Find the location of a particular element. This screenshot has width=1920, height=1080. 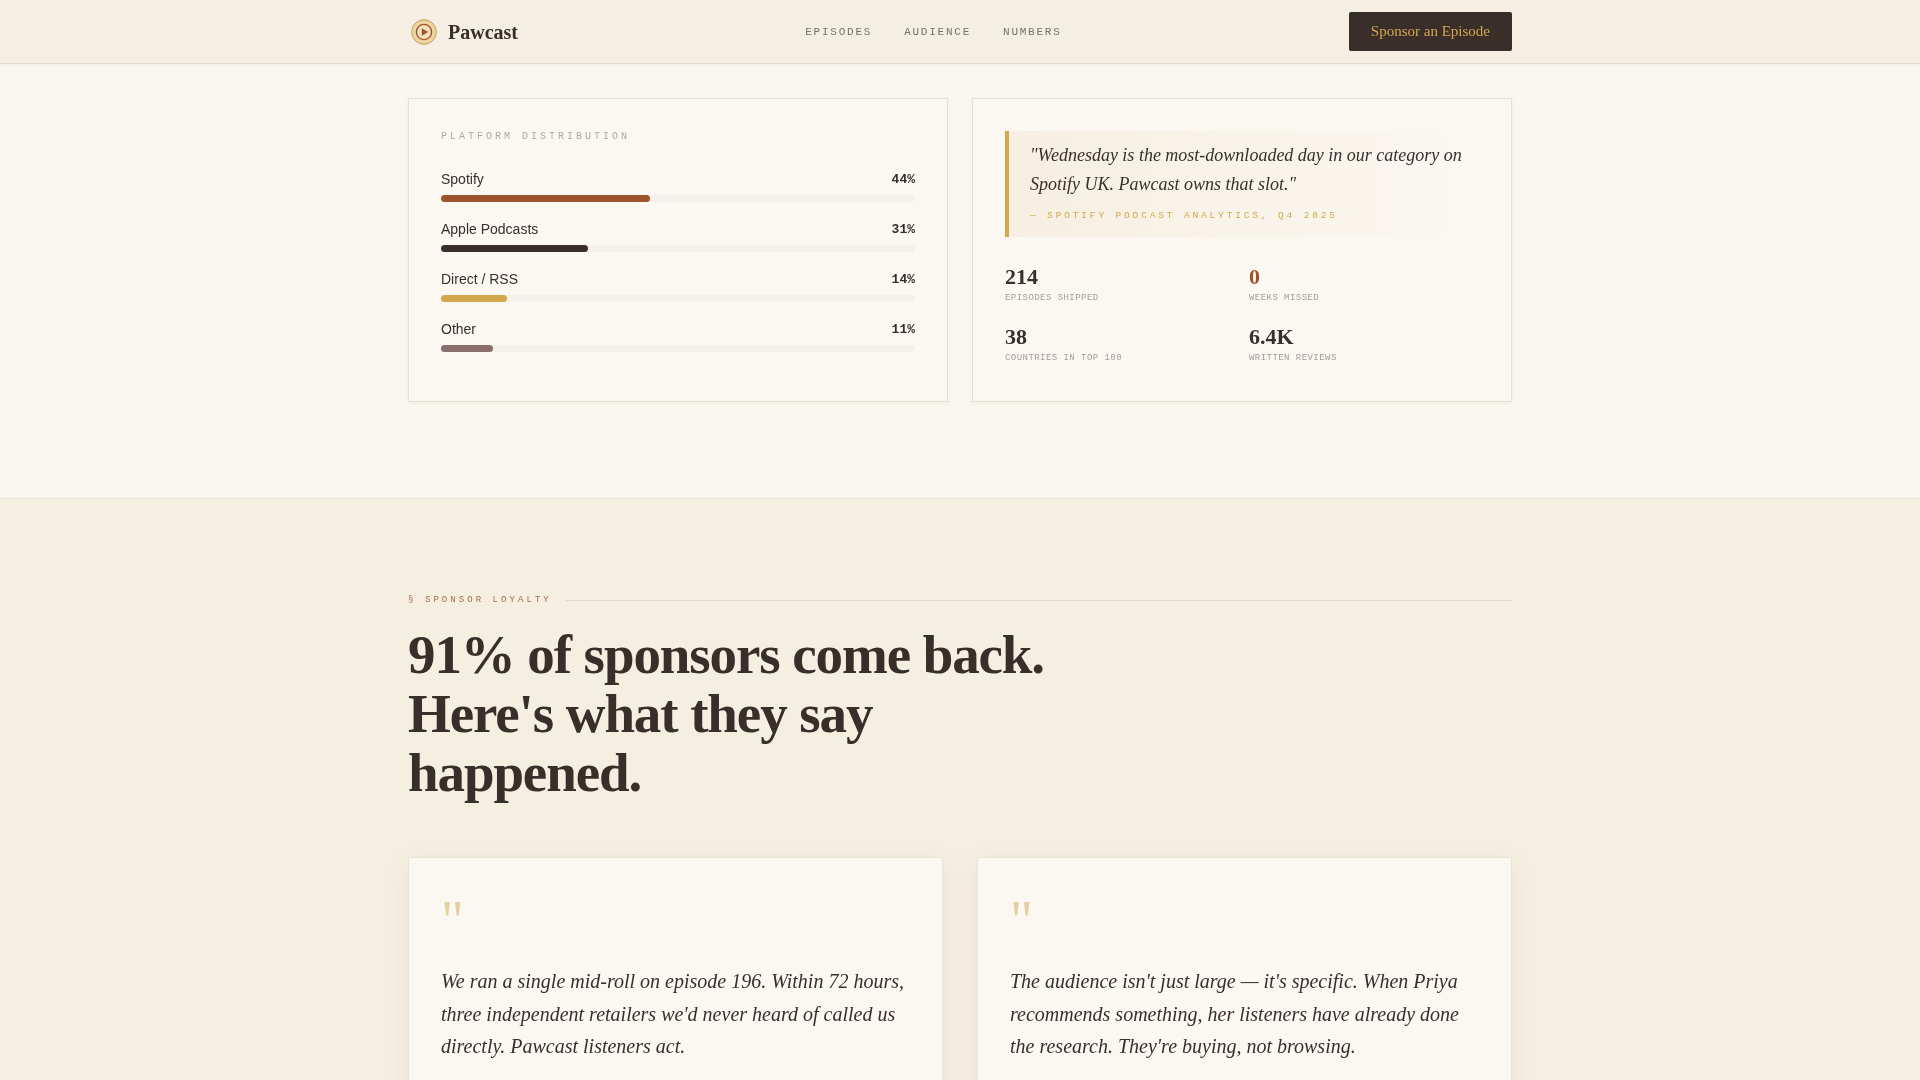

sponsor-button: Sponsor an Episode is located at coordinates (1430, 31).